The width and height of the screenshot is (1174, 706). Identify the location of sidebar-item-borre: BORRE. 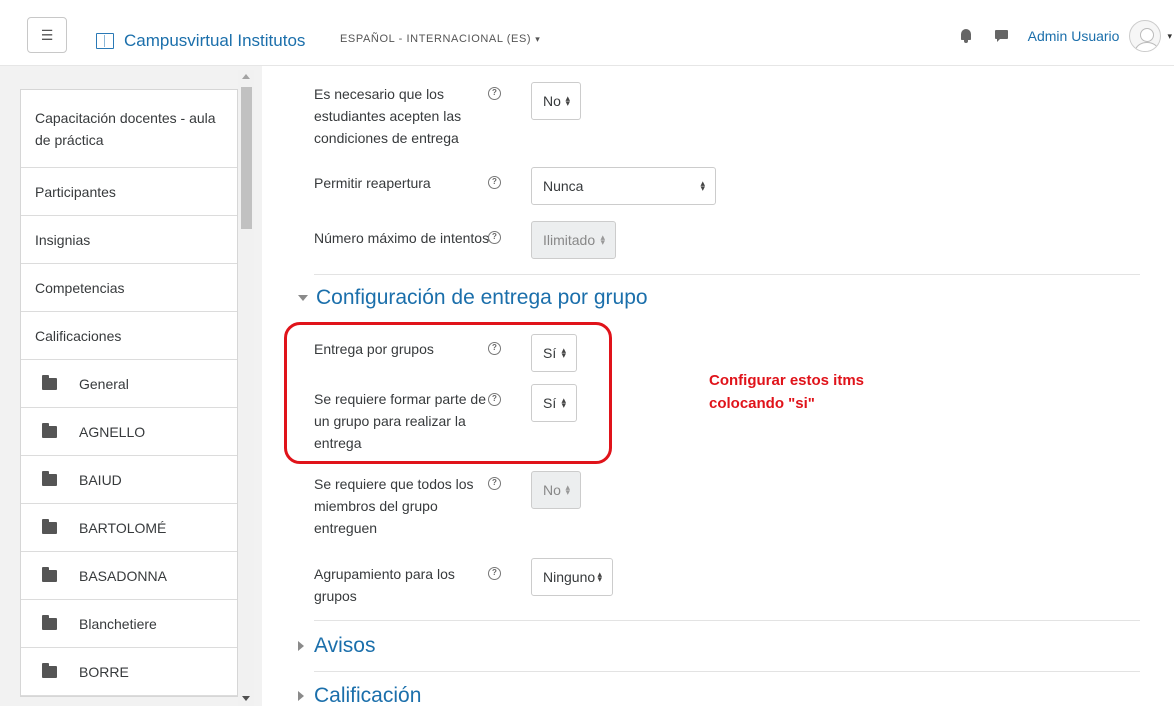
(129, 672).